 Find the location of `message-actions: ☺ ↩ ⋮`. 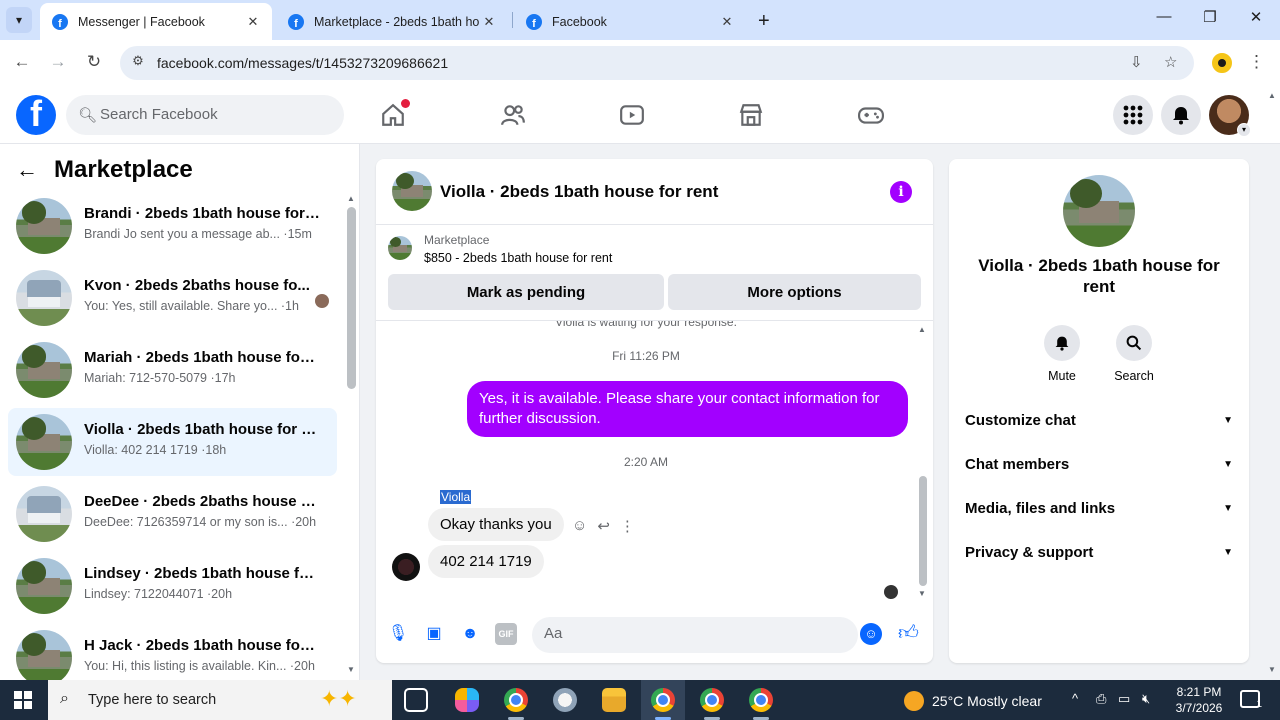

message-actions: ☺ ↩ ⋮ is located at coordinates (603, 526).